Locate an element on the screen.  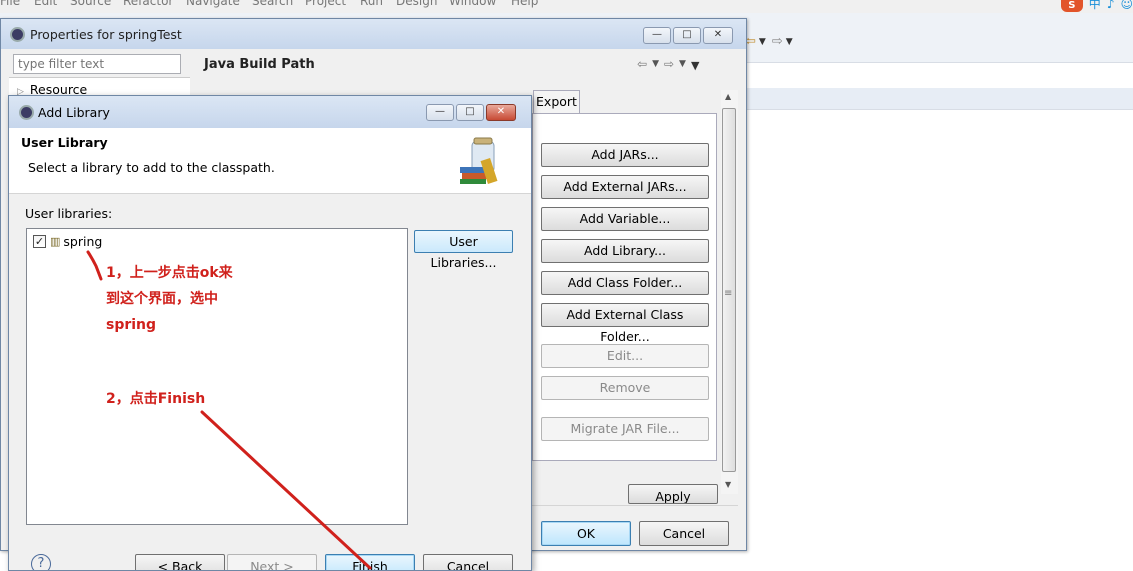
next-button: Next > is located at coordinates (272, 562).